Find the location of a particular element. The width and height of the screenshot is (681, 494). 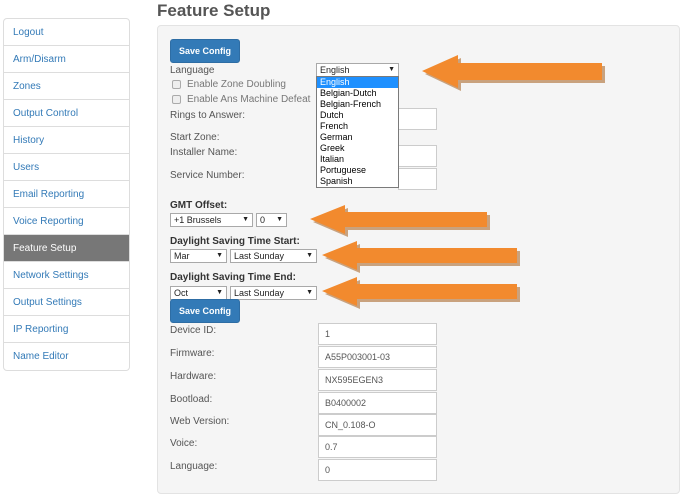

hardware-field: NX595EGEN3 is located at coordinates (377, 380).